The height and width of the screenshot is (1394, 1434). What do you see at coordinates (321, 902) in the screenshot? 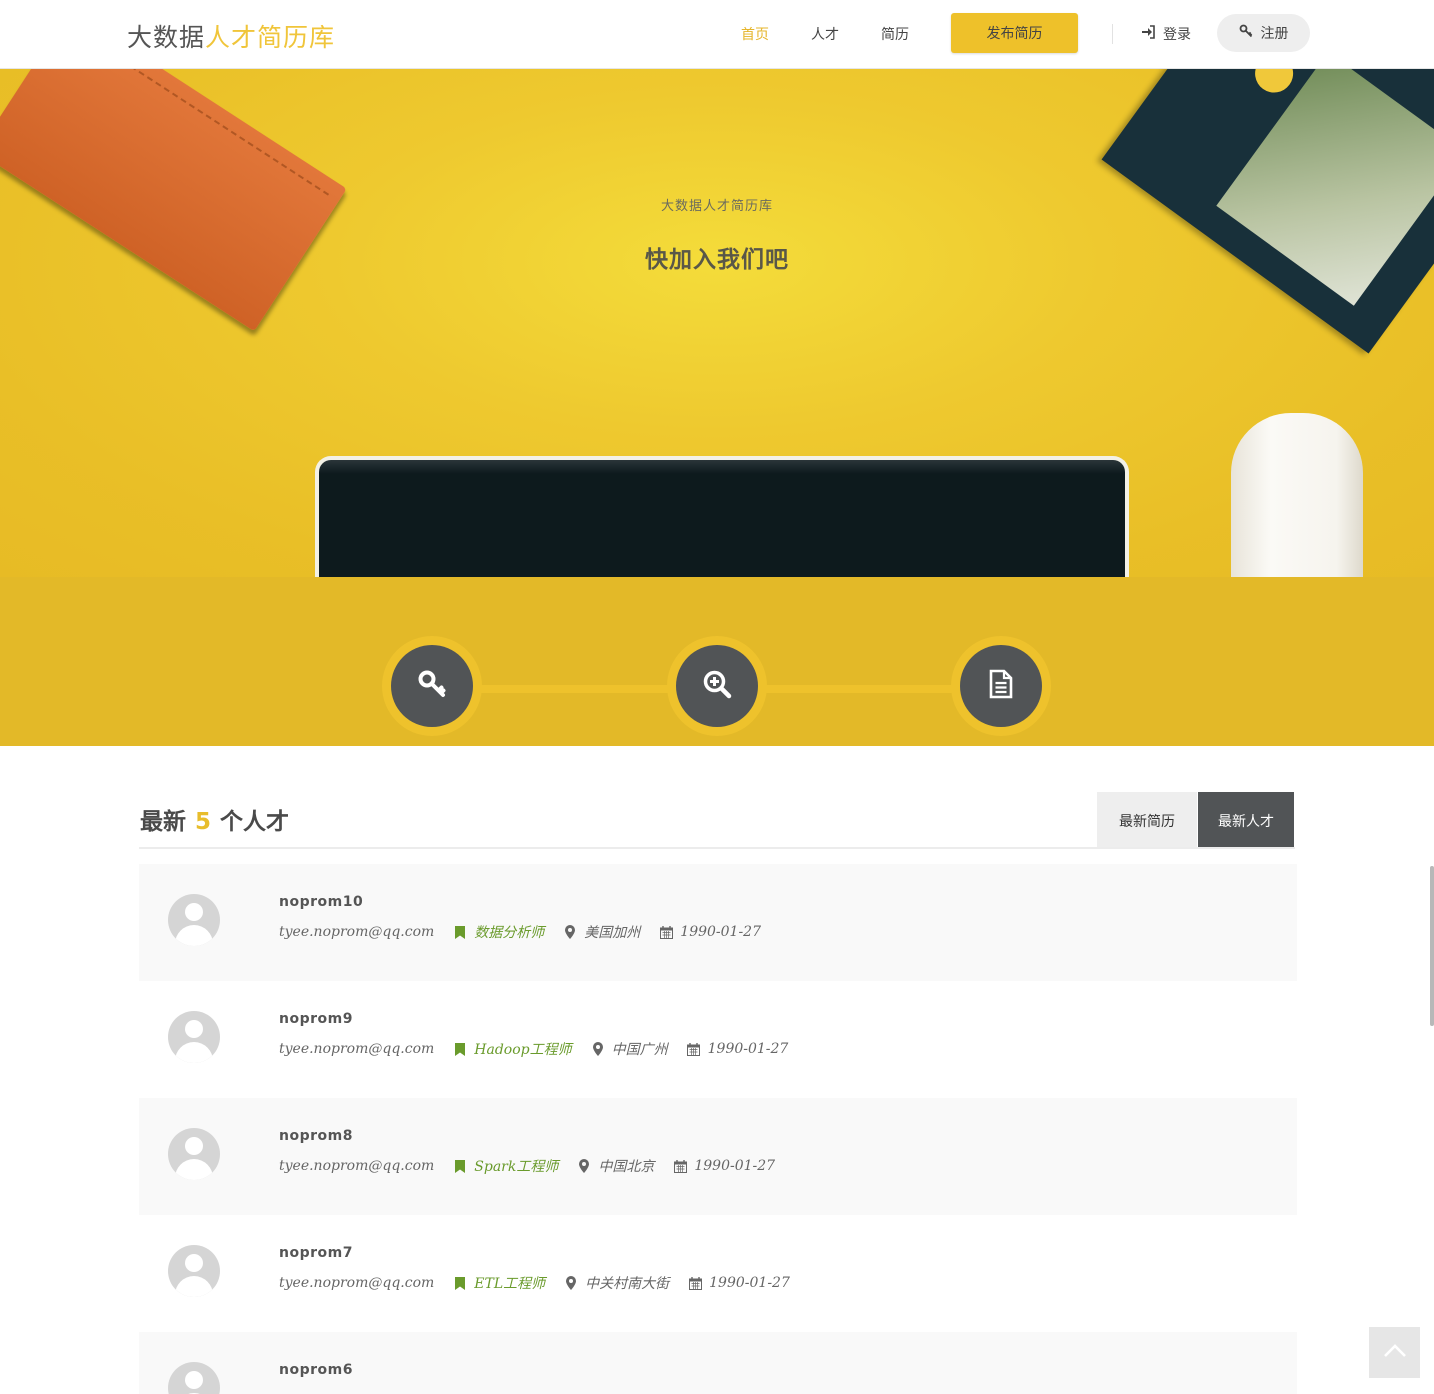
I see `talent-name: noprom10` at bounding box center [321, 902].